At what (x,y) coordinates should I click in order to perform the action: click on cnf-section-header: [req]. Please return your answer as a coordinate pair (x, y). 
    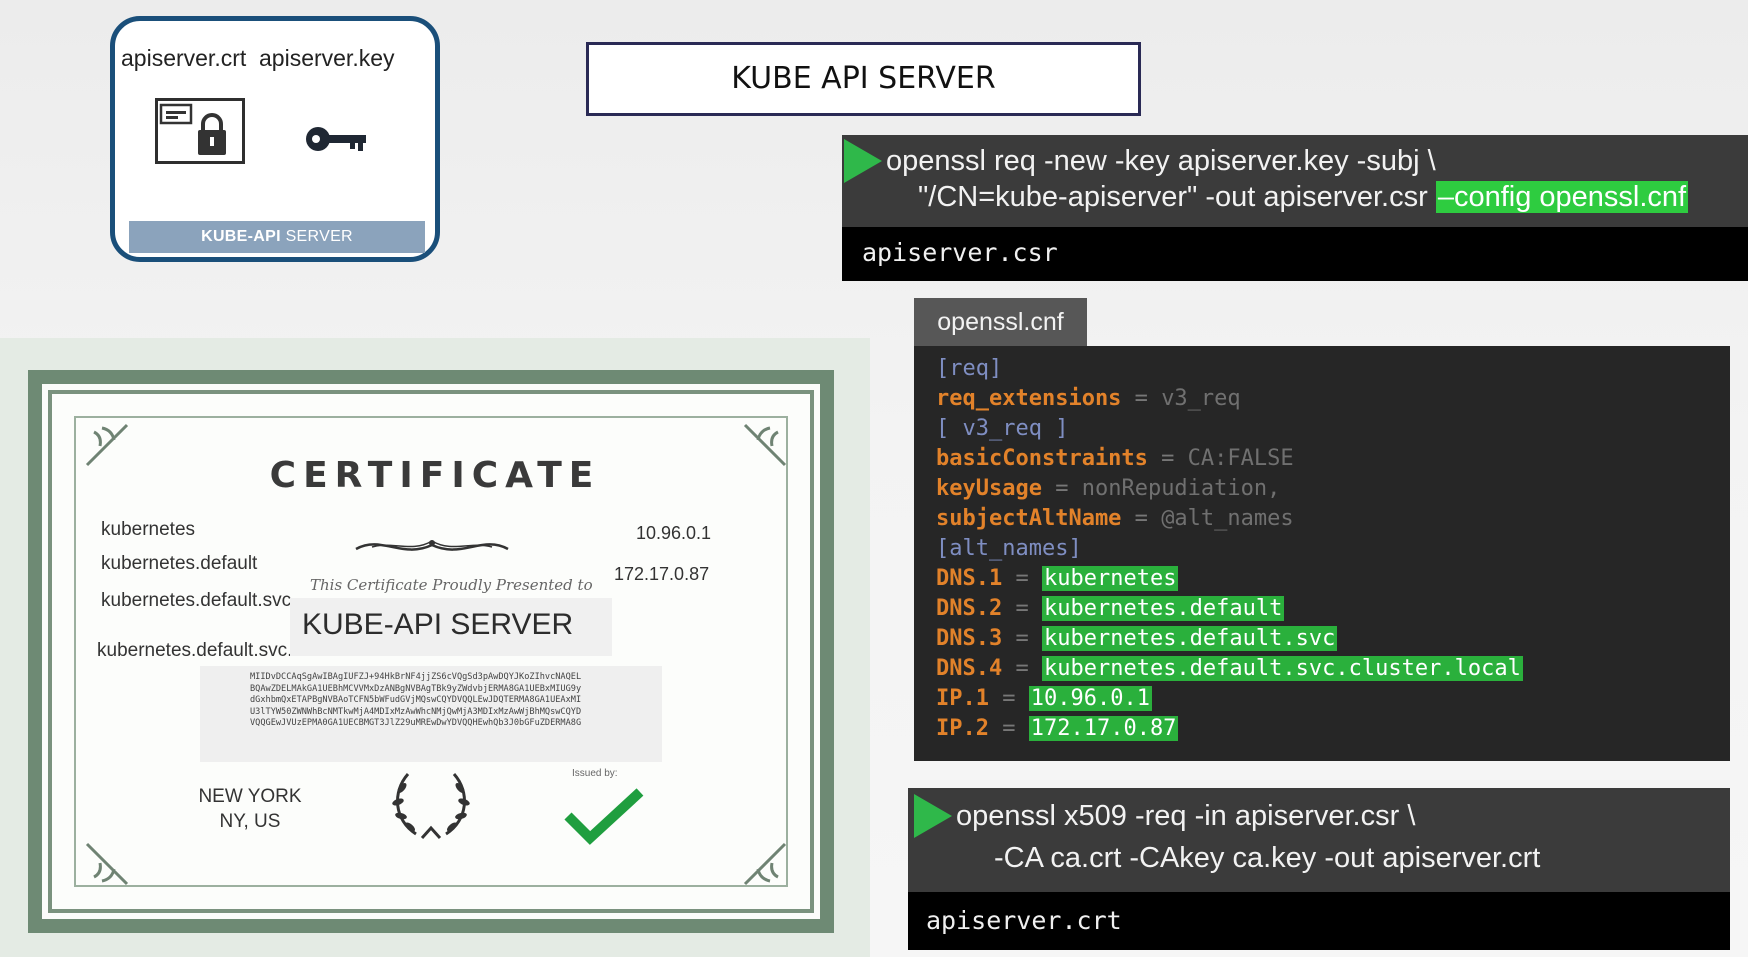
    Looking at the image, I should click on (969, 368).